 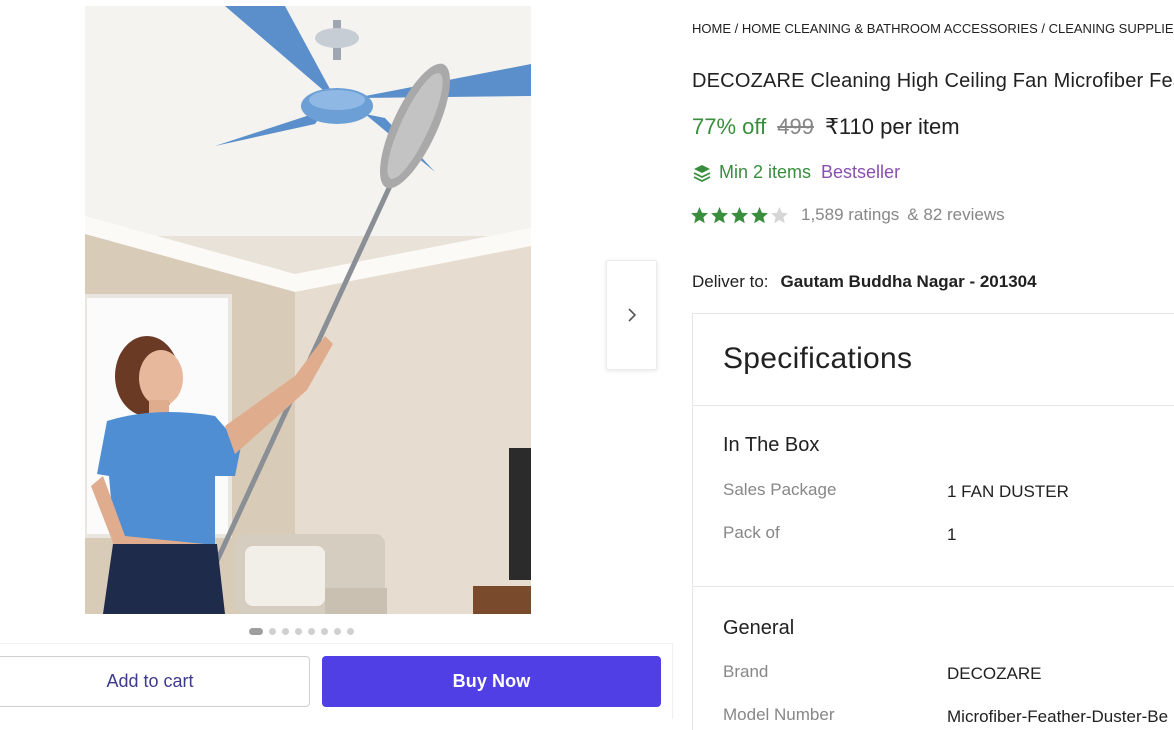 What do you see at coordinates (746, 671) in the screenshot?
I see `spec-label: Brand` at bounding box center [746, 671].